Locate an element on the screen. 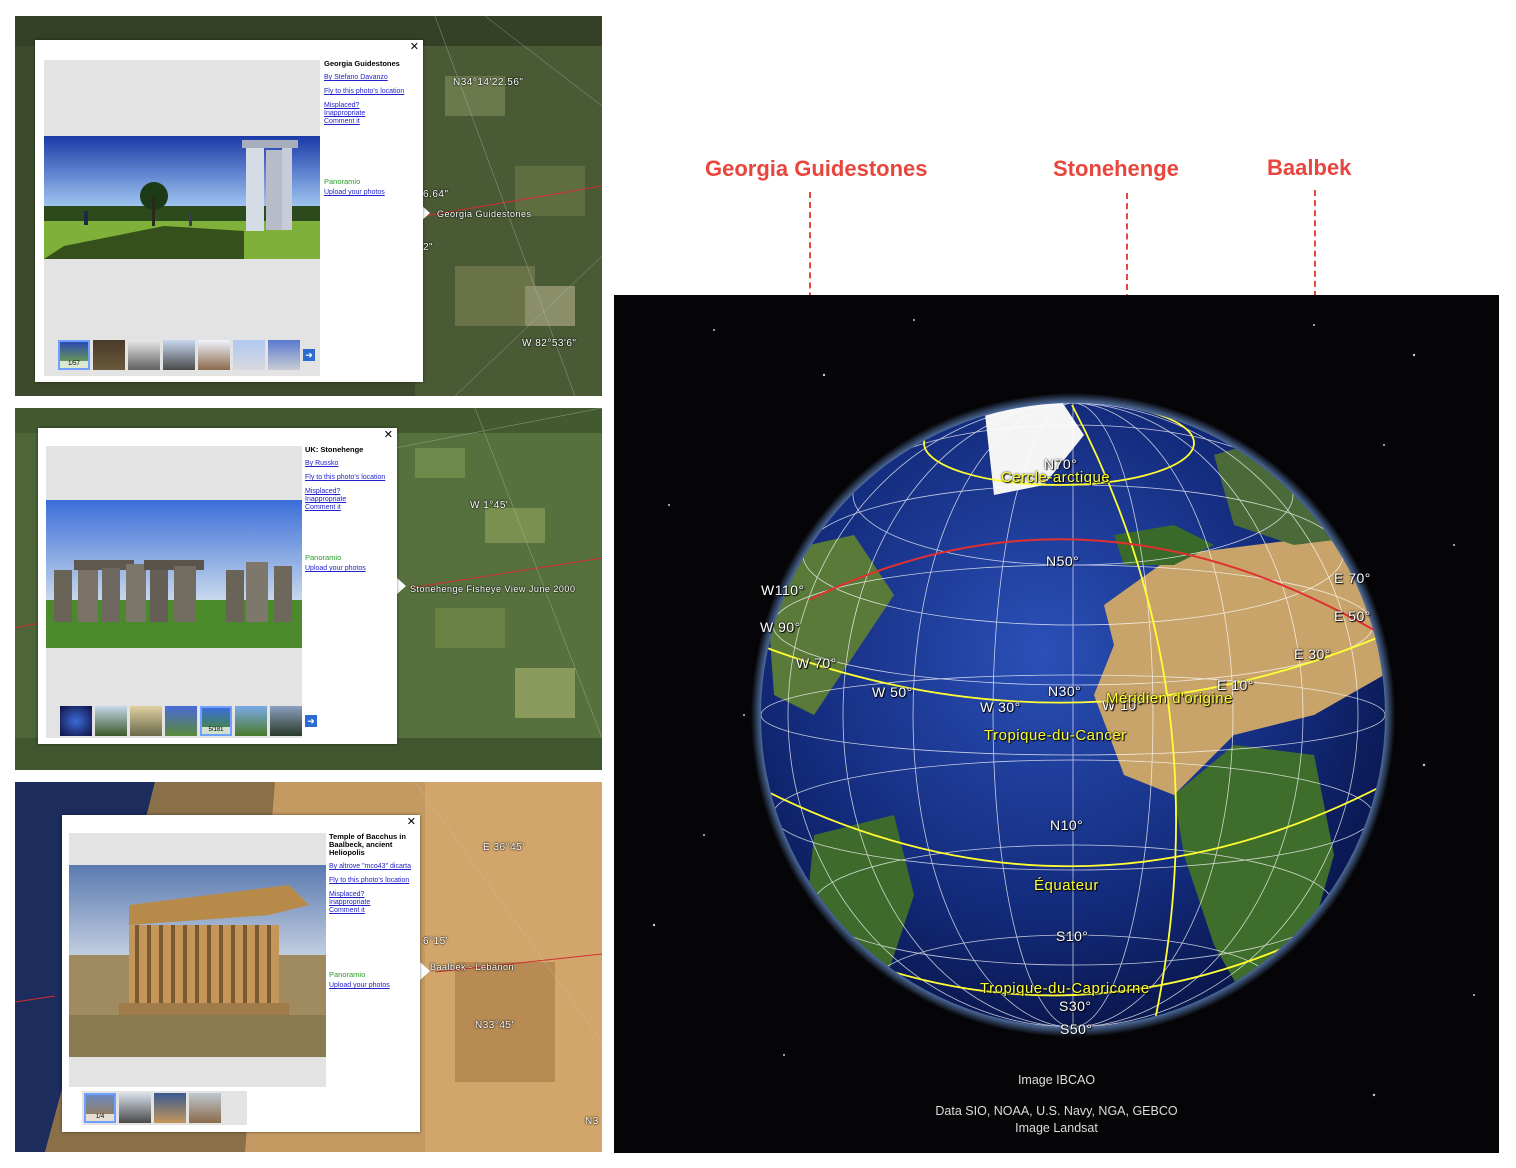 Image resolution: width=1516 pixels, height=1168 pixels. lon-label-w90: W 90° is located at coordinates (780, 627).